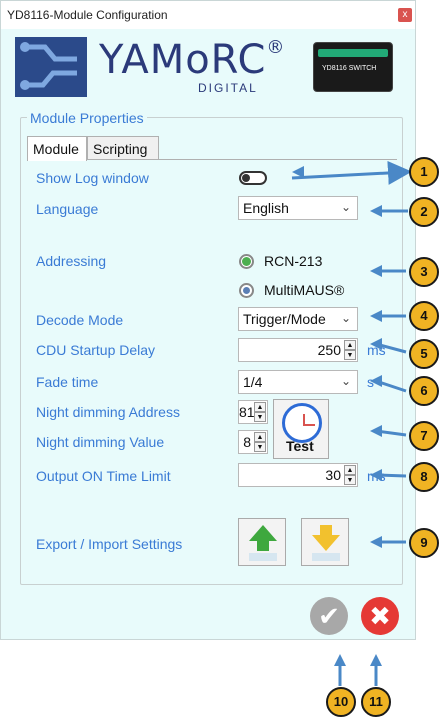  I want to click on rcn213-label: RCN-213, so click(293, 261).